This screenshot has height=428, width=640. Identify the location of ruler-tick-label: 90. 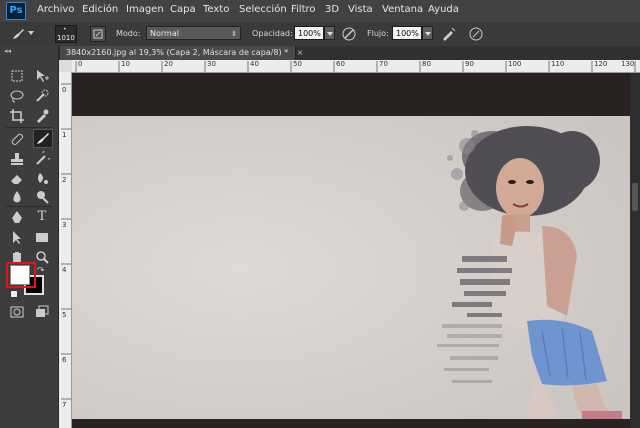
(469, 64).